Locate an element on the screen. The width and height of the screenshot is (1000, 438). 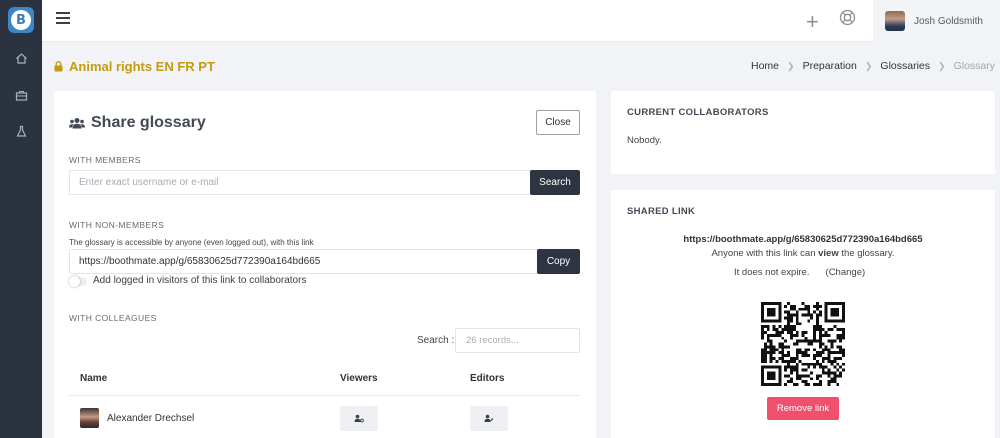
home-icon is located at coordinates (21, 58).